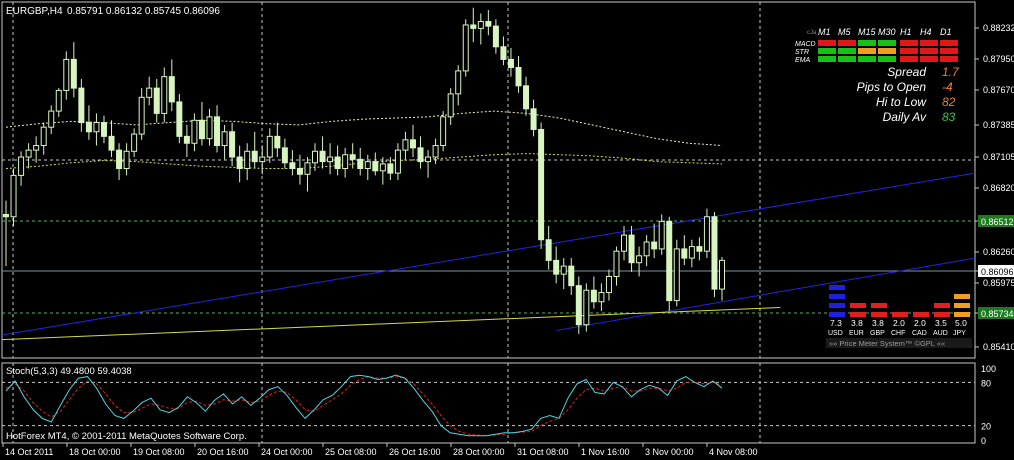 The width and height of the screenshot is (1014, 460). Describe the element at coordinates (857, 323) in the screenshot. I see `meter-value: 3.8` at that location.